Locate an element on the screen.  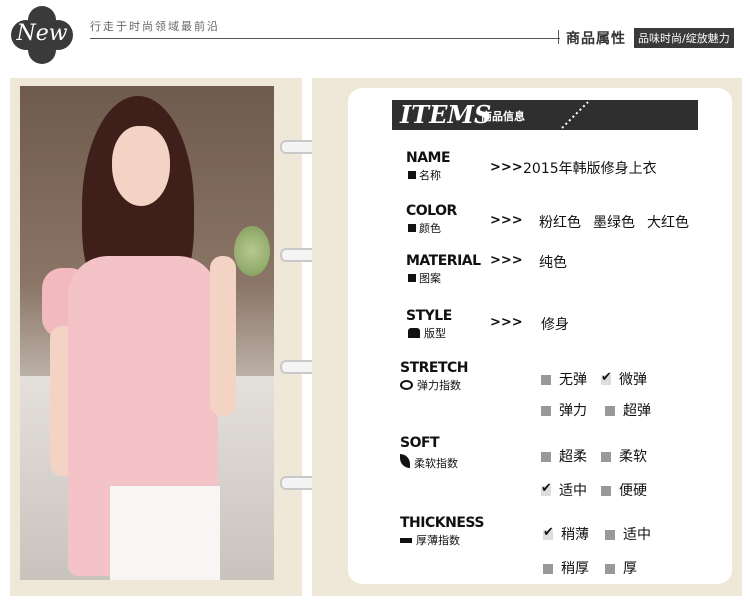
feather-icon is located at coordinates (405, 461).